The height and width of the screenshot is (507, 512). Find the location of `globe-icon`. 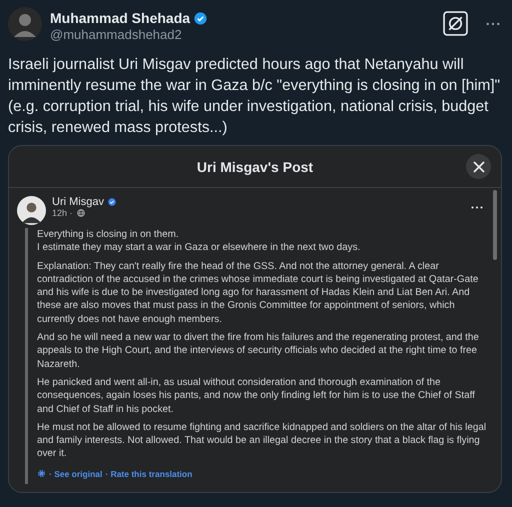

globe-icon is located at coordinates (80, 213).